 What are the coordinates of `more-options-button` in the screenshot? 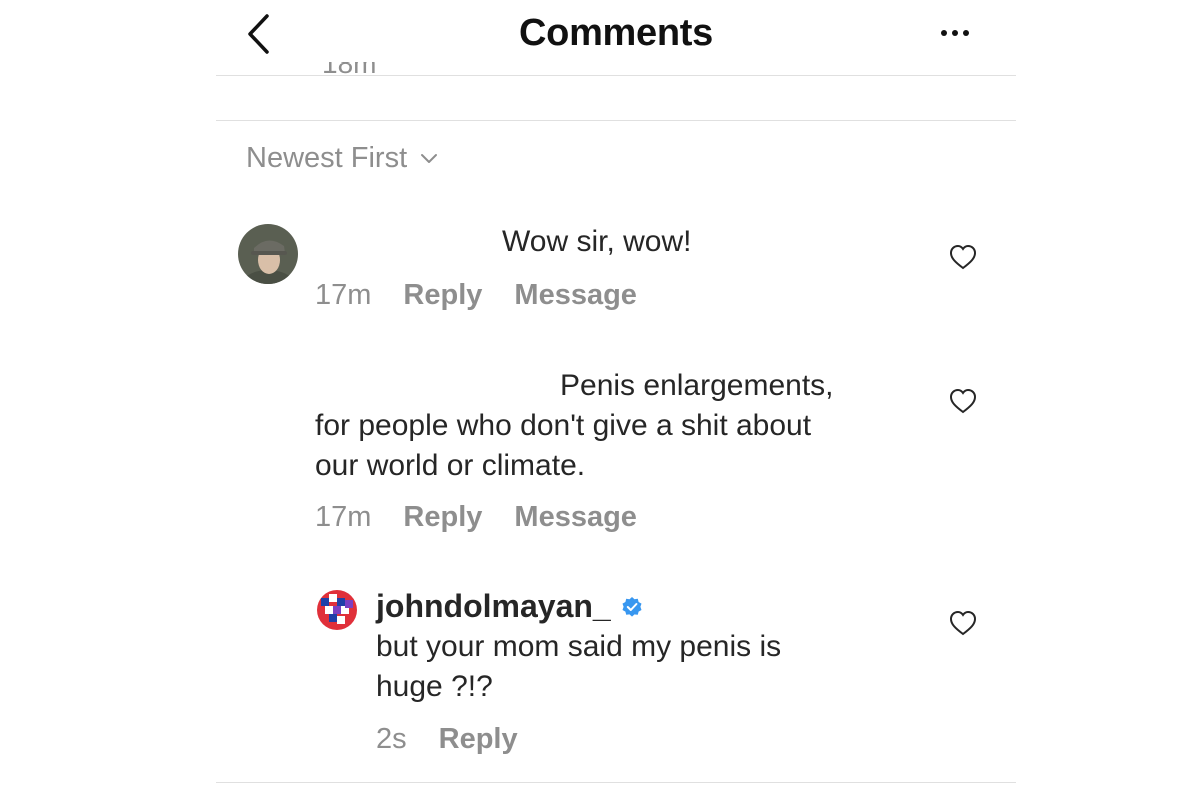 It's located at (955, 33).